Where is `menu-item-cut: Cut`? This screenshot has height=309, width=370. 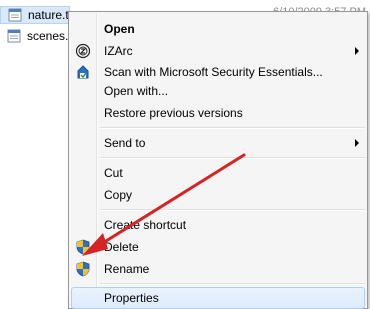 menu-item-cut: Cut is located at coordinates (218, 173).